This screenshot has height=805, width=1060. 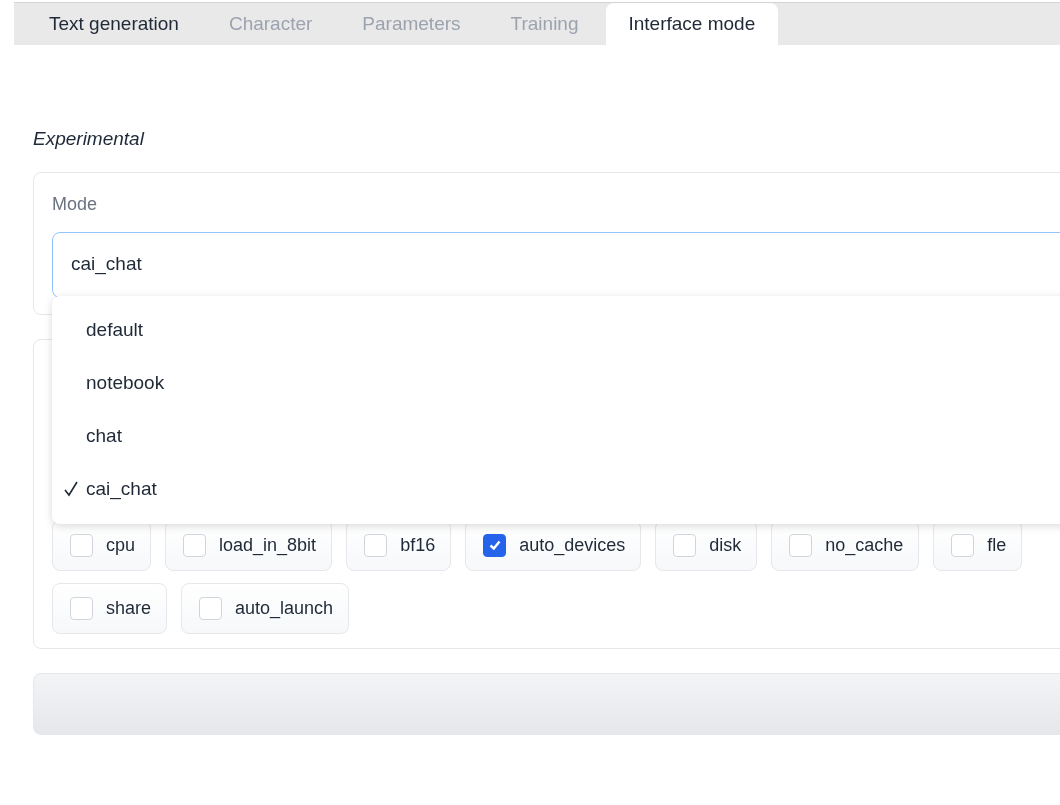 What do you see at coordinates (114, 24) in the screenshot?
I see `tab: Text generation` at bounding box center [114, 24].